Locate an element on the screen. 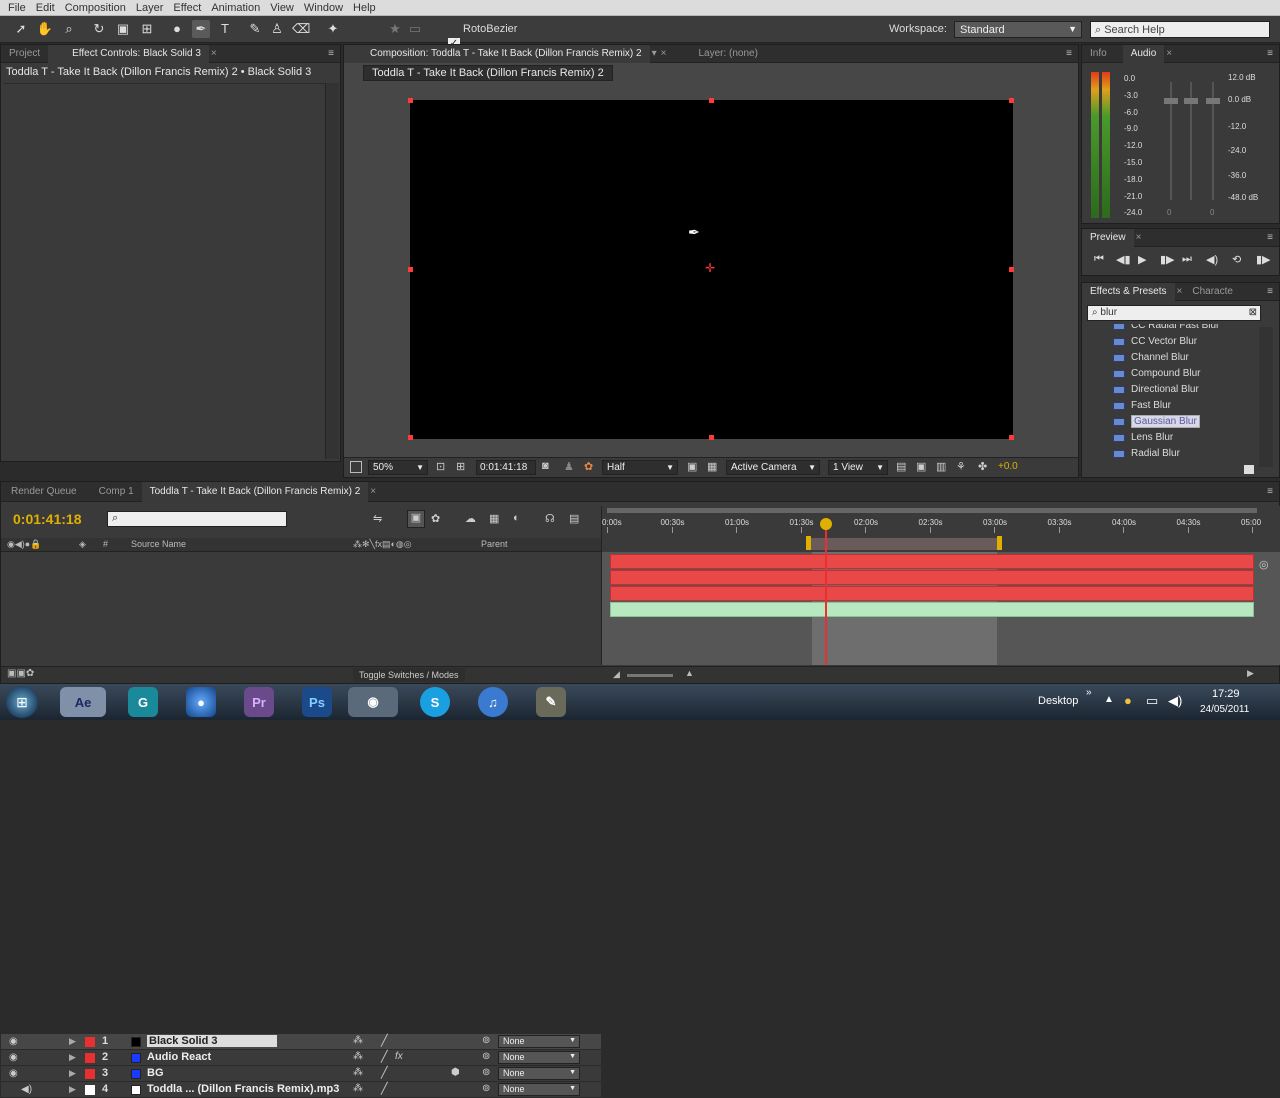 The height and width of the screenshot is (1098, 1280). brainstorm-icon: ☊ is located at coordinates (550, 518).